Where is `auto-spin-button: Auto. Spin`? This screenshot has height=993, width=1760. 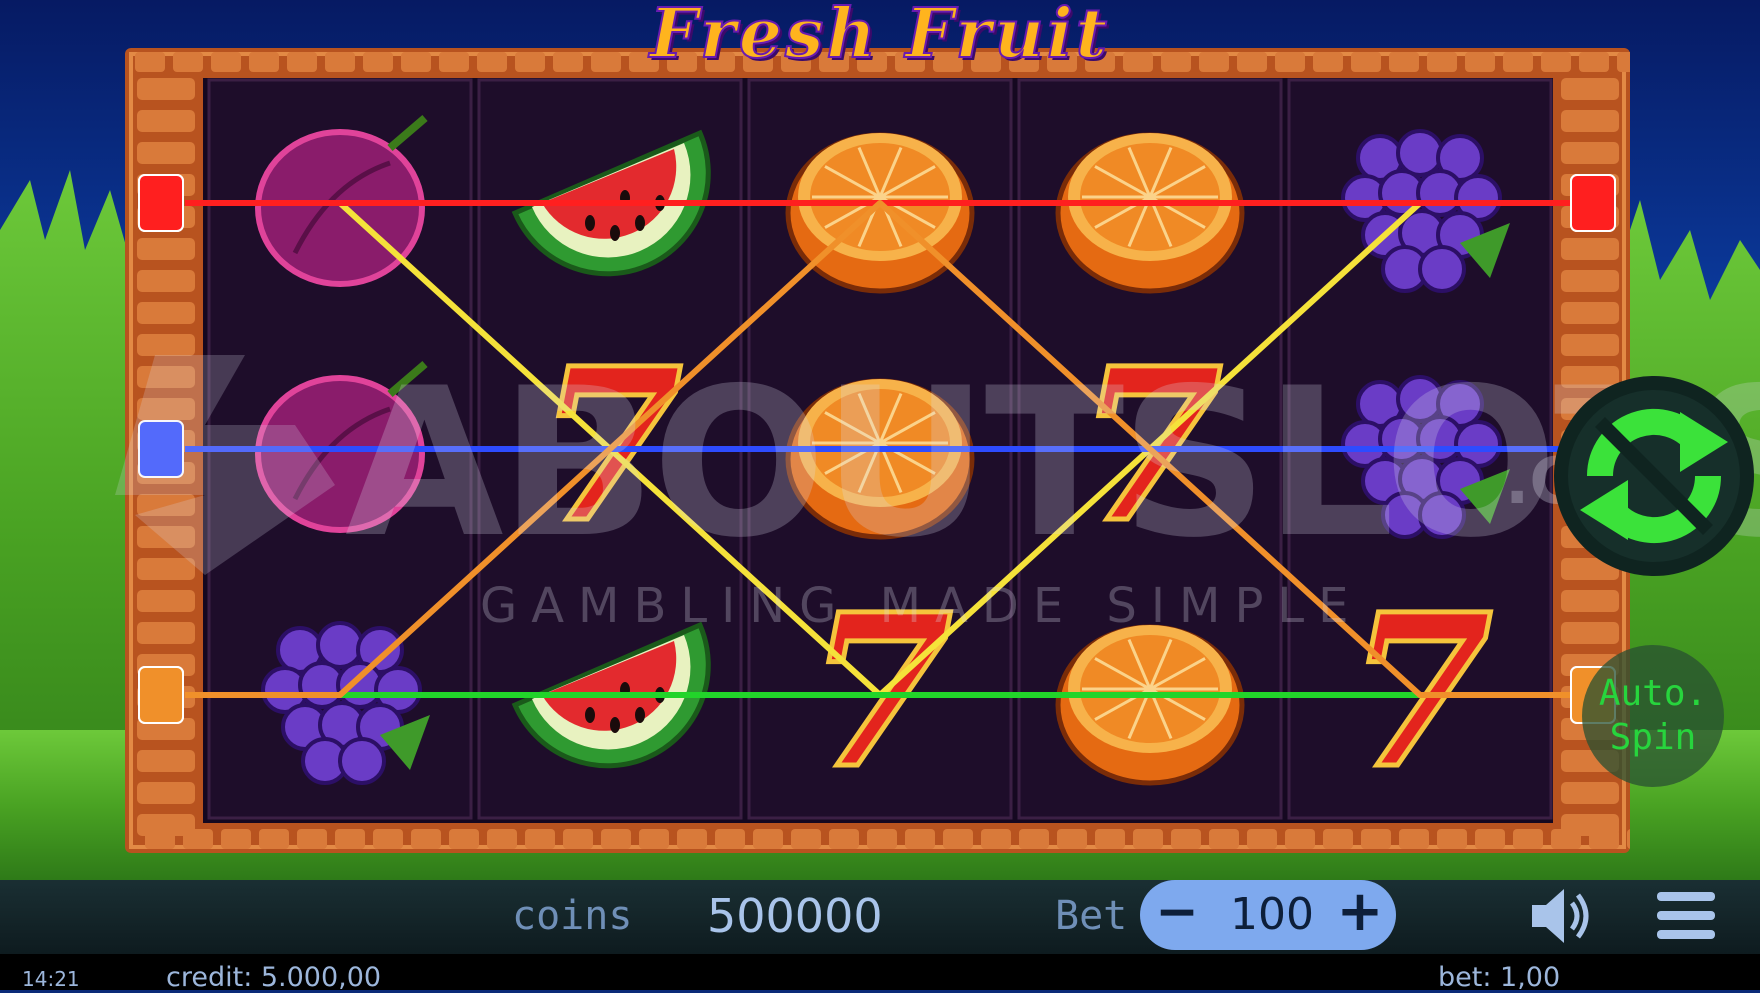
auto-spin-button: Auto. Spin is located at coordinates (1653, 716).